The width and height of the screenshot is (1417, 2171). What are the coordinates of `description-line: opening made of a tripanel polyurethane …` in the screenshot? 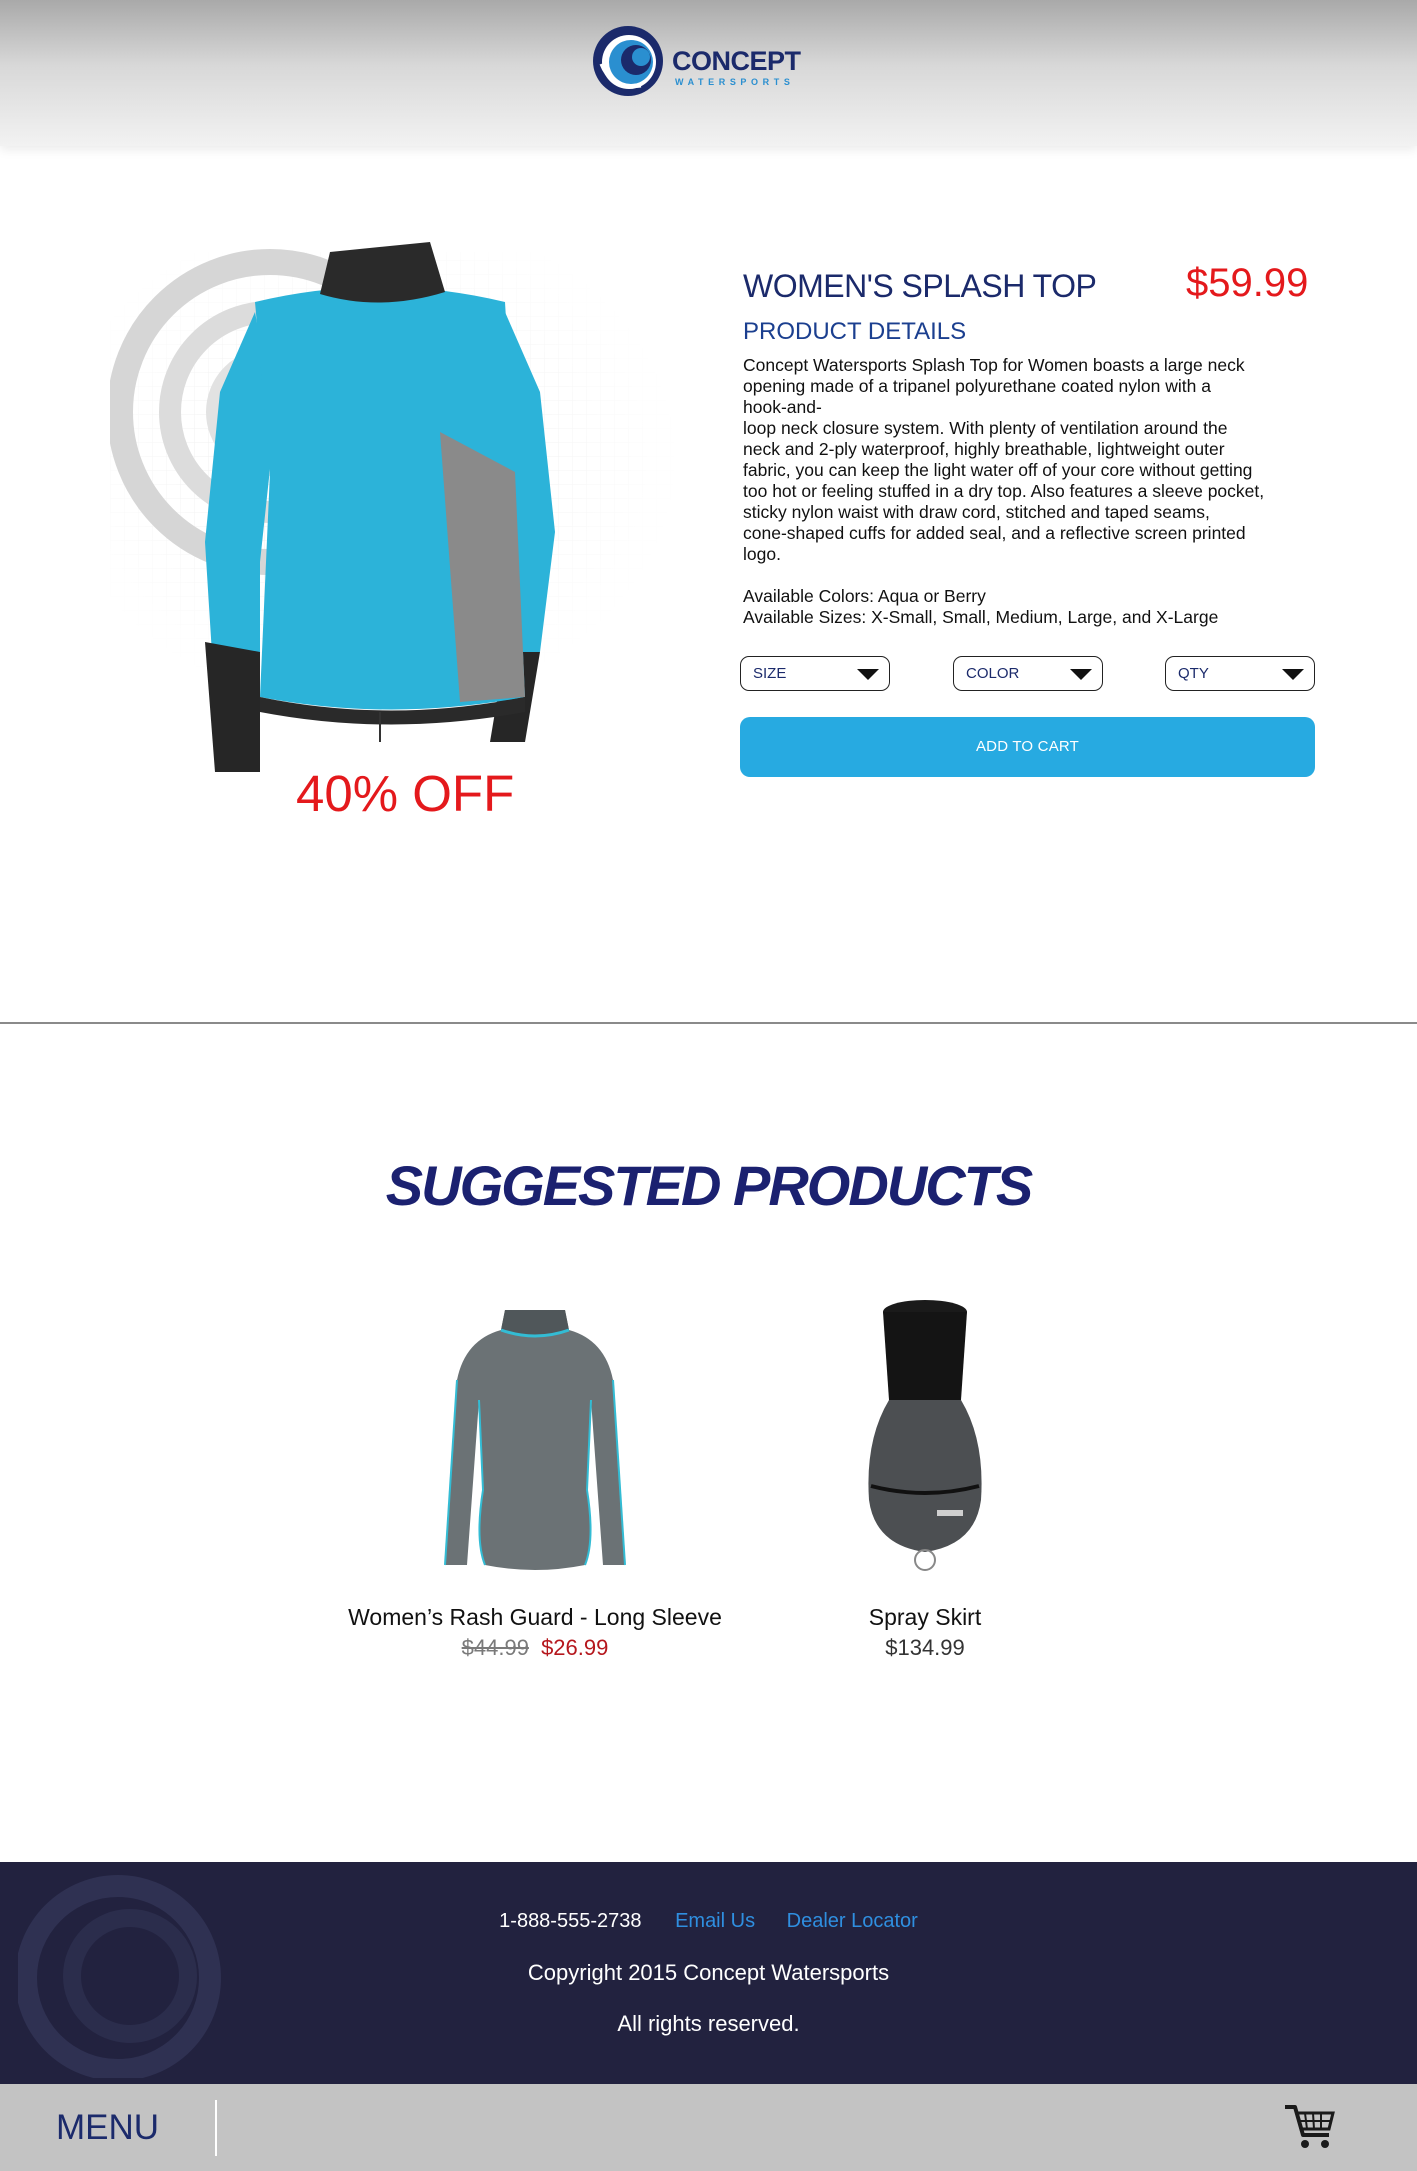 It's located at (977, 386).